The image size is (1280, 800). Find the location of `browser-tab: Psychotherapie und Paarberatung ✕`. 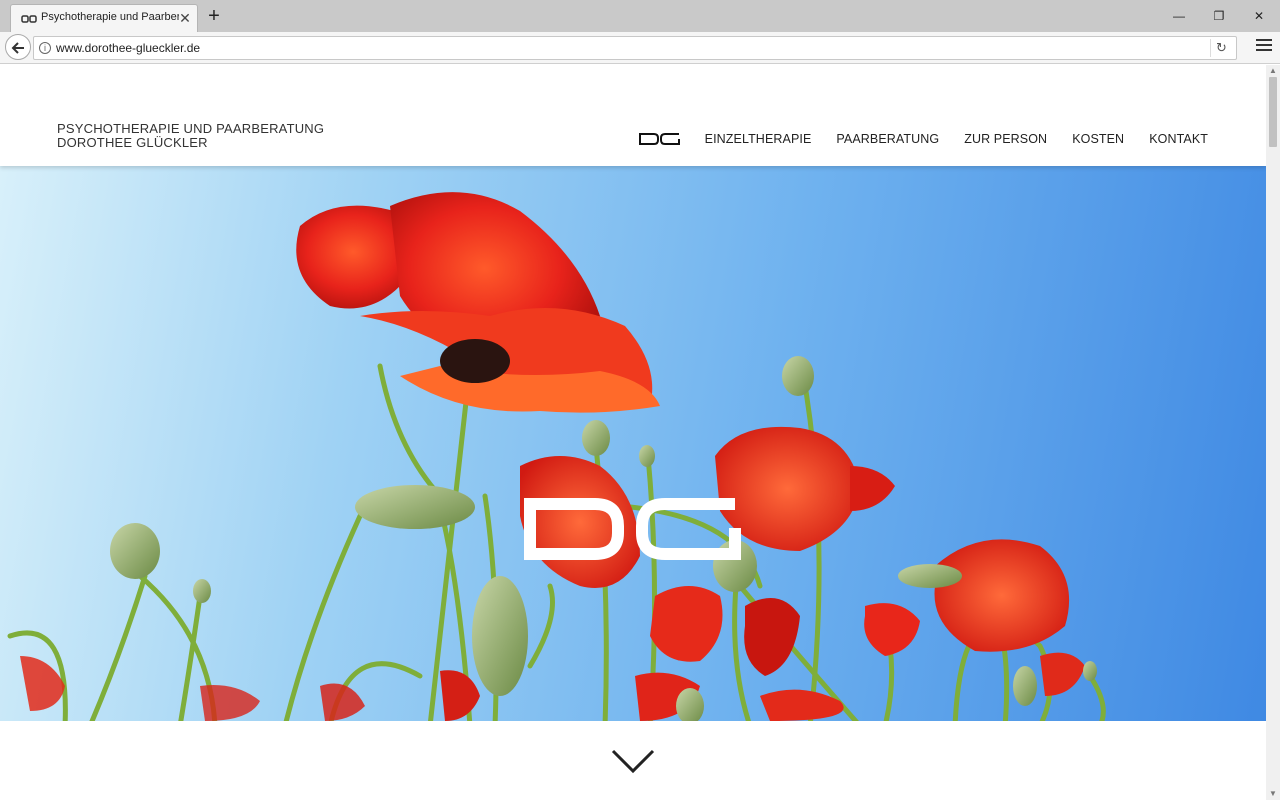

browser-tab: Psychotherapie und Paarberatung ✕ is located at coordinates (104, 18).